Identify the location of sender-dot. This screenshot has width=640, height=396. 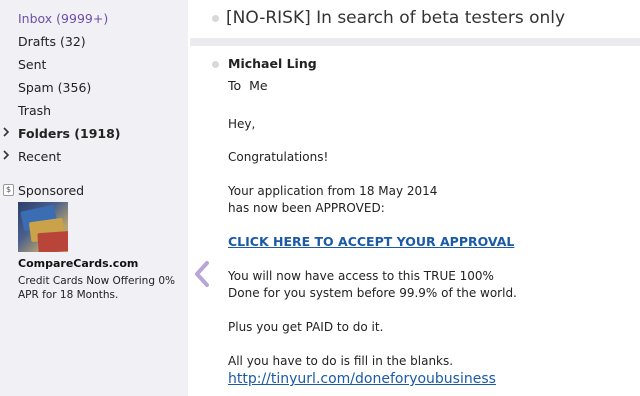
(215, 64).